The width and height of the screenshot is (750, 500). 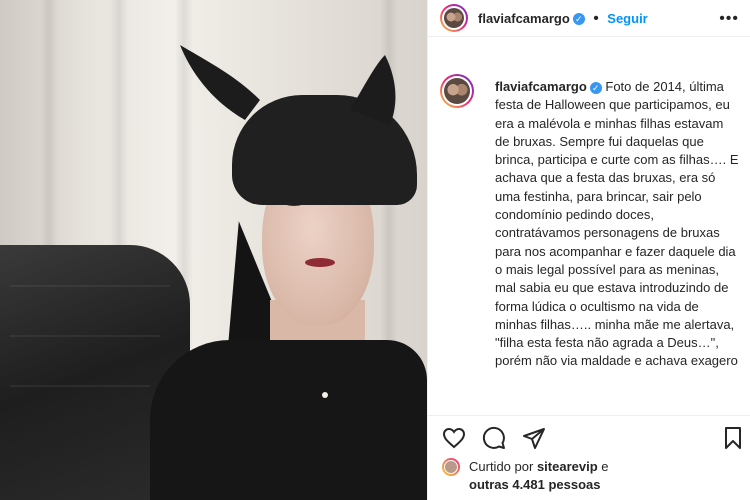 What do you see at coordinates (288, 420) in the screenshot?
I see `costume-cape` at bounding box center [288, 420].